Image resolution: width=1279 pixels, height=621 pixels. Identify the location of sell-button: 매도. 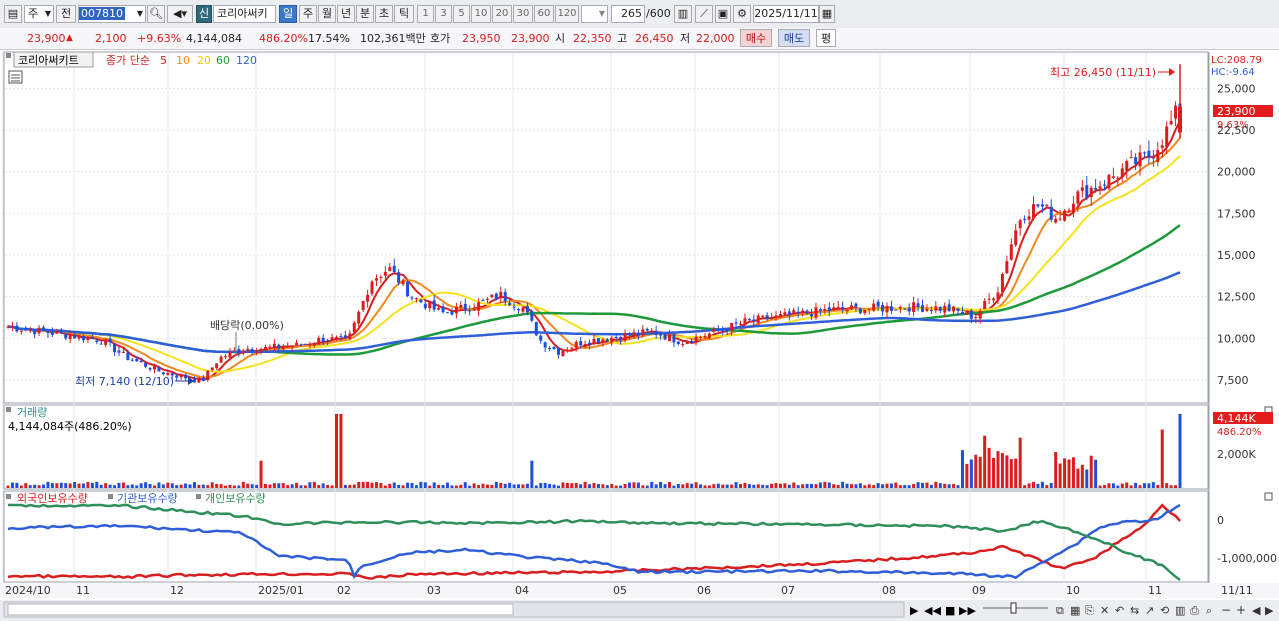
(794, 38).